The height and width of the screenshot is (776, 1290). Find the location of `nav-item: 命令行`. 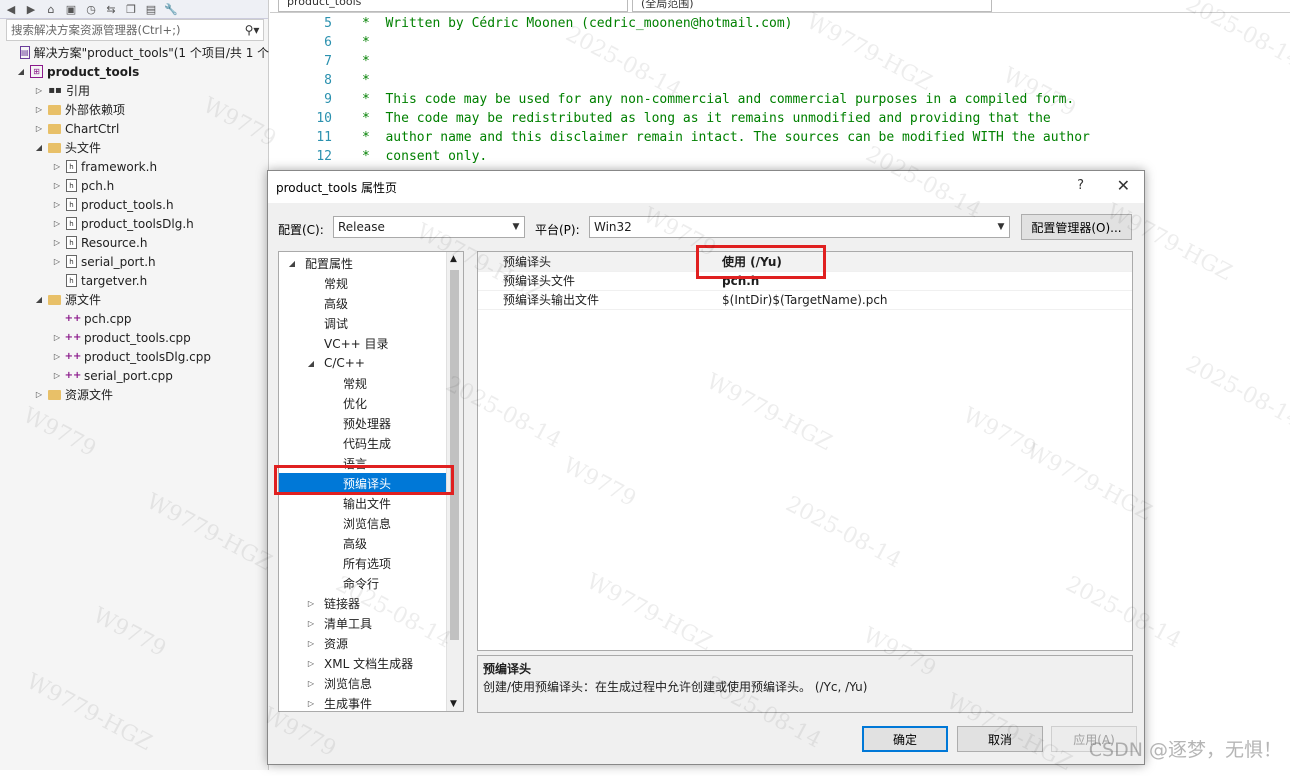

nav-item: 命令行 is located at coordinates (371, 583).